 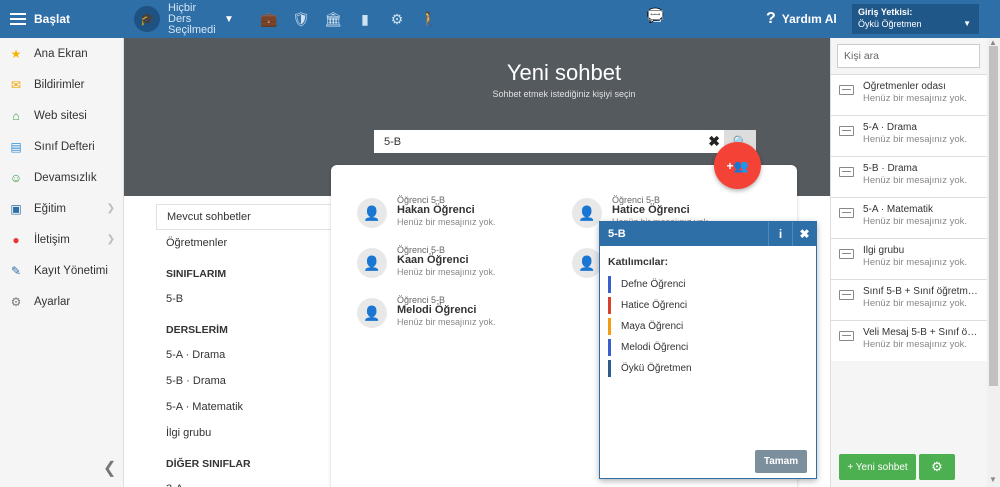 I want to click on sidebar-item: ⌂ Web sitesi, so click(x=61, y=115).